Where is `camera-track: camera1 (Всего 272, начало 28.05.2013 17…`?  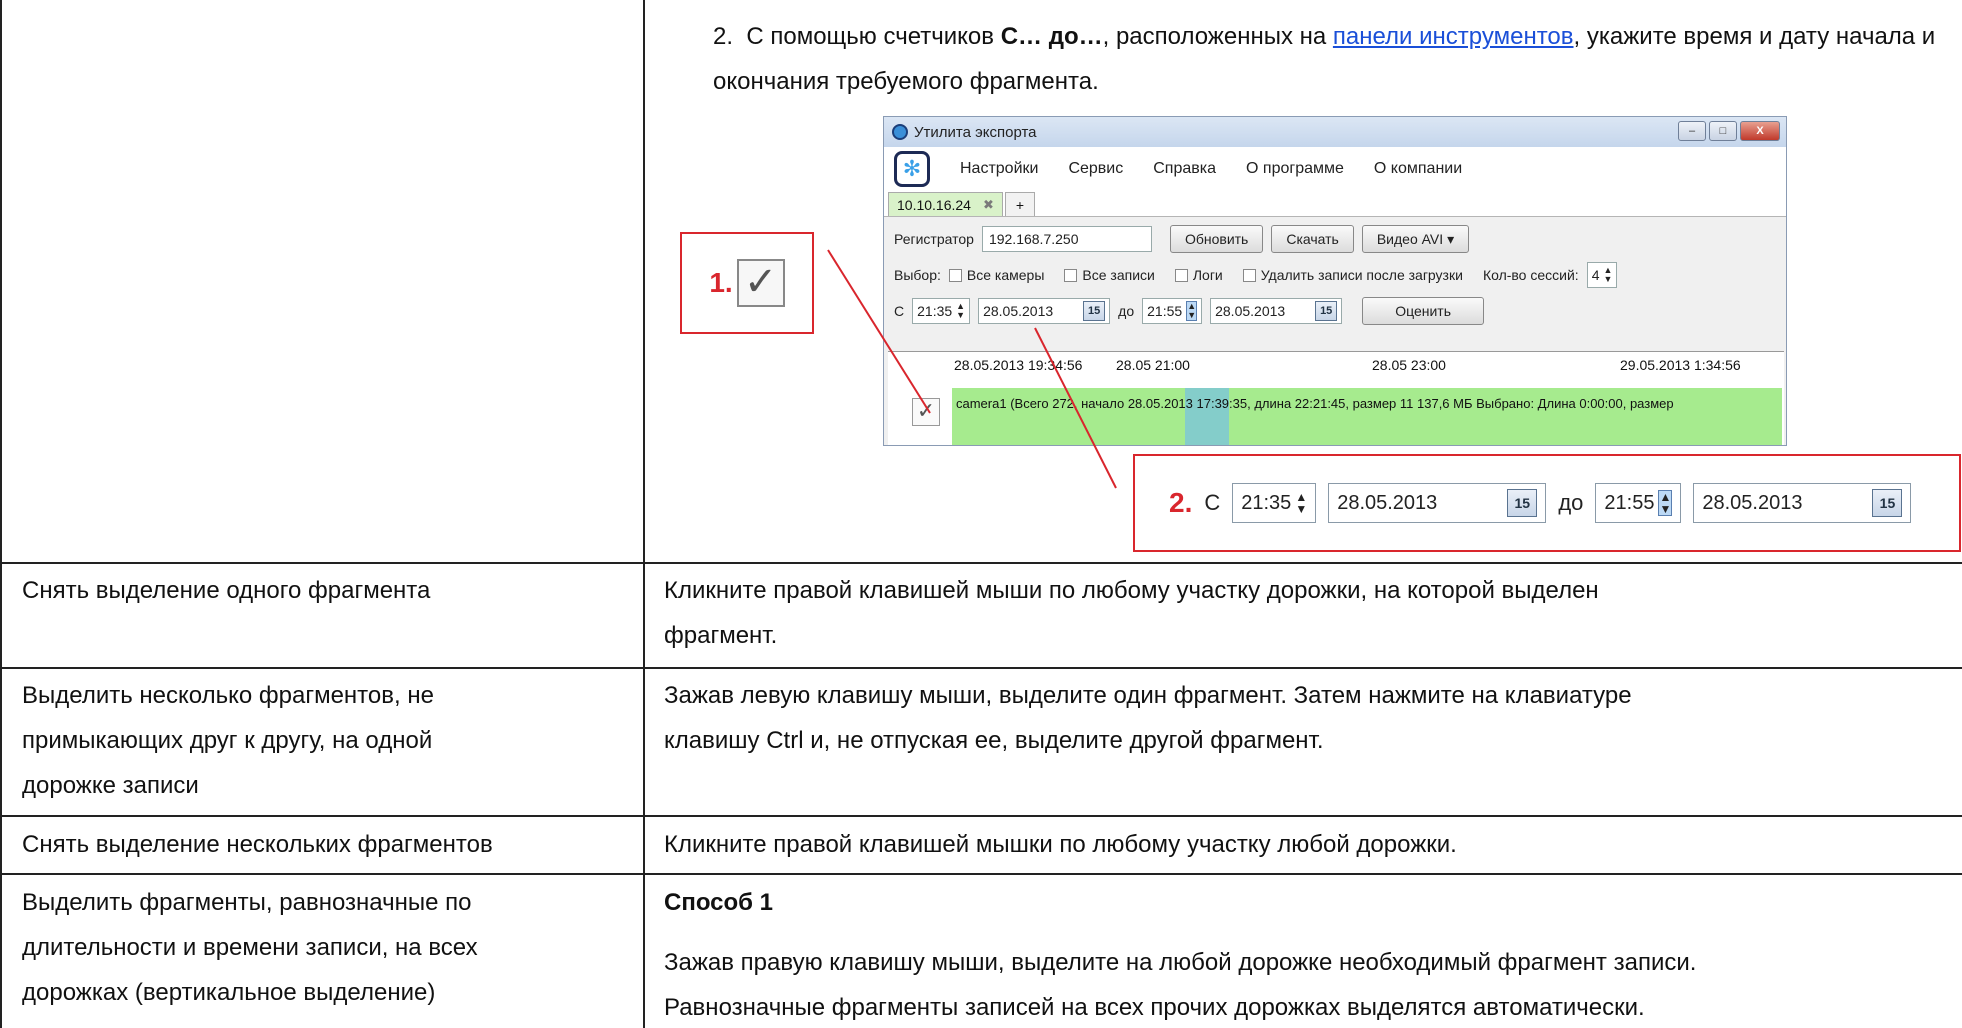 camera-track: camera1 (Всего 272, начало 28.05.2013 17… is located at coordinates (1367, 416).